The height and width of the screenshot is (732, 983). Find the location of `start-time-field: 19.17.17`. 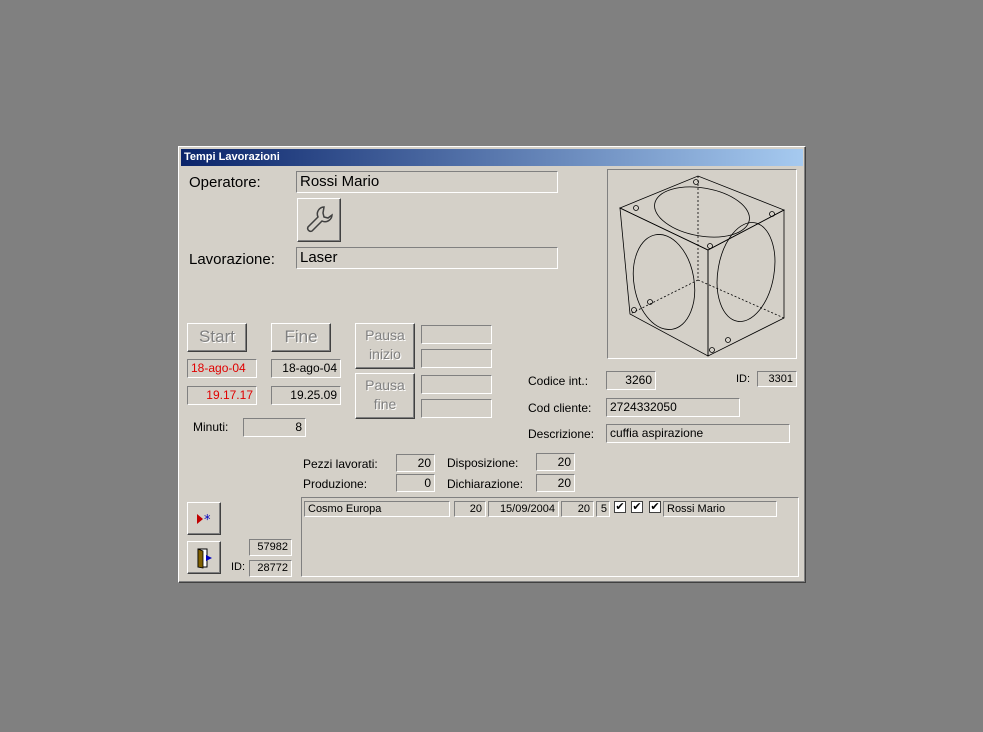

start-time-field: 19.17.17 is located at coordinates (222, 395).